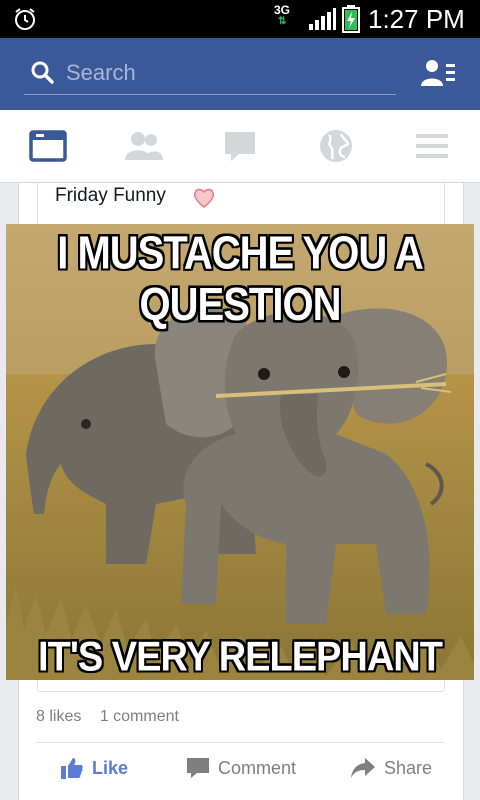 The height and width of the screenshot is (800, 480). I want to click on share-button: Share, so click(391, 768).